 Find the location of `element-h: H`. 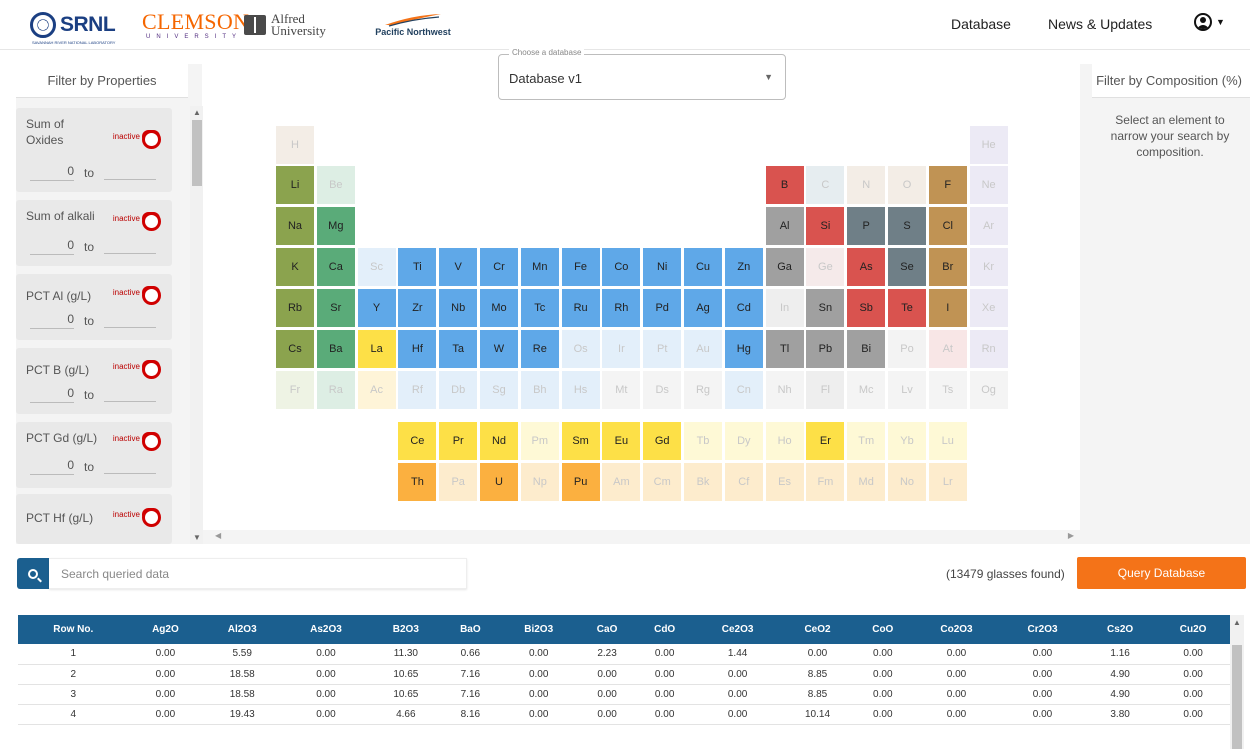

element-h: H is located at coordinates (295, 145).